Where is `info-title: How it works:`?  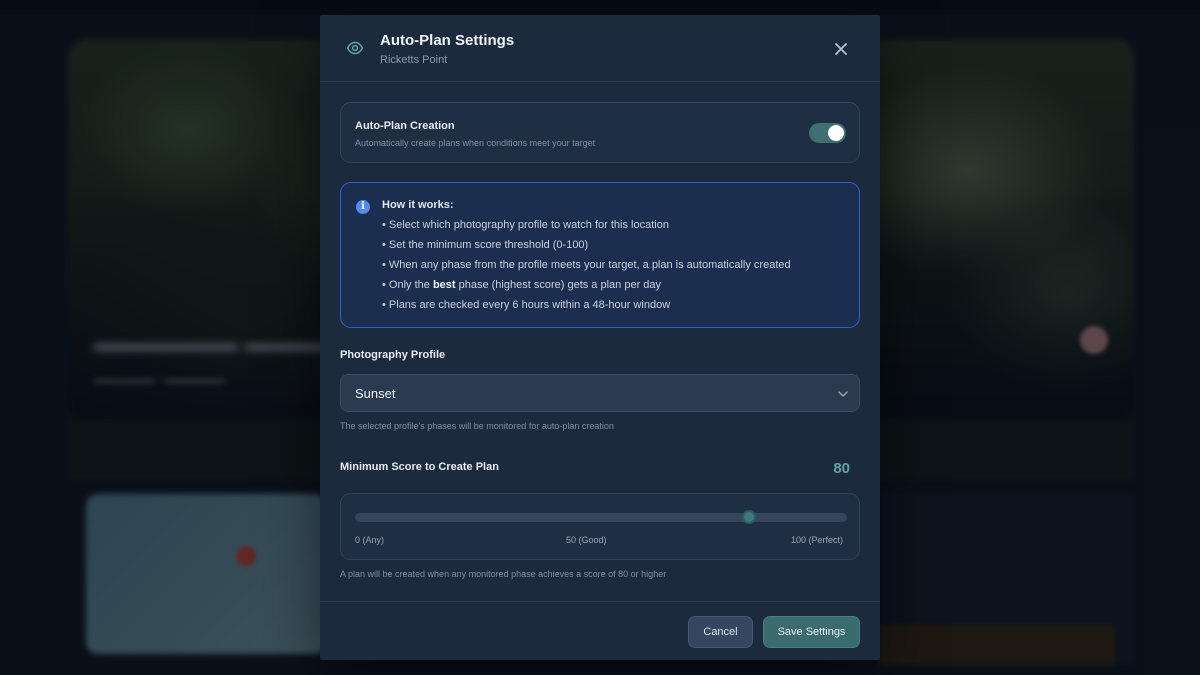 info-title: How it works: is located at coordinates (418, 205).